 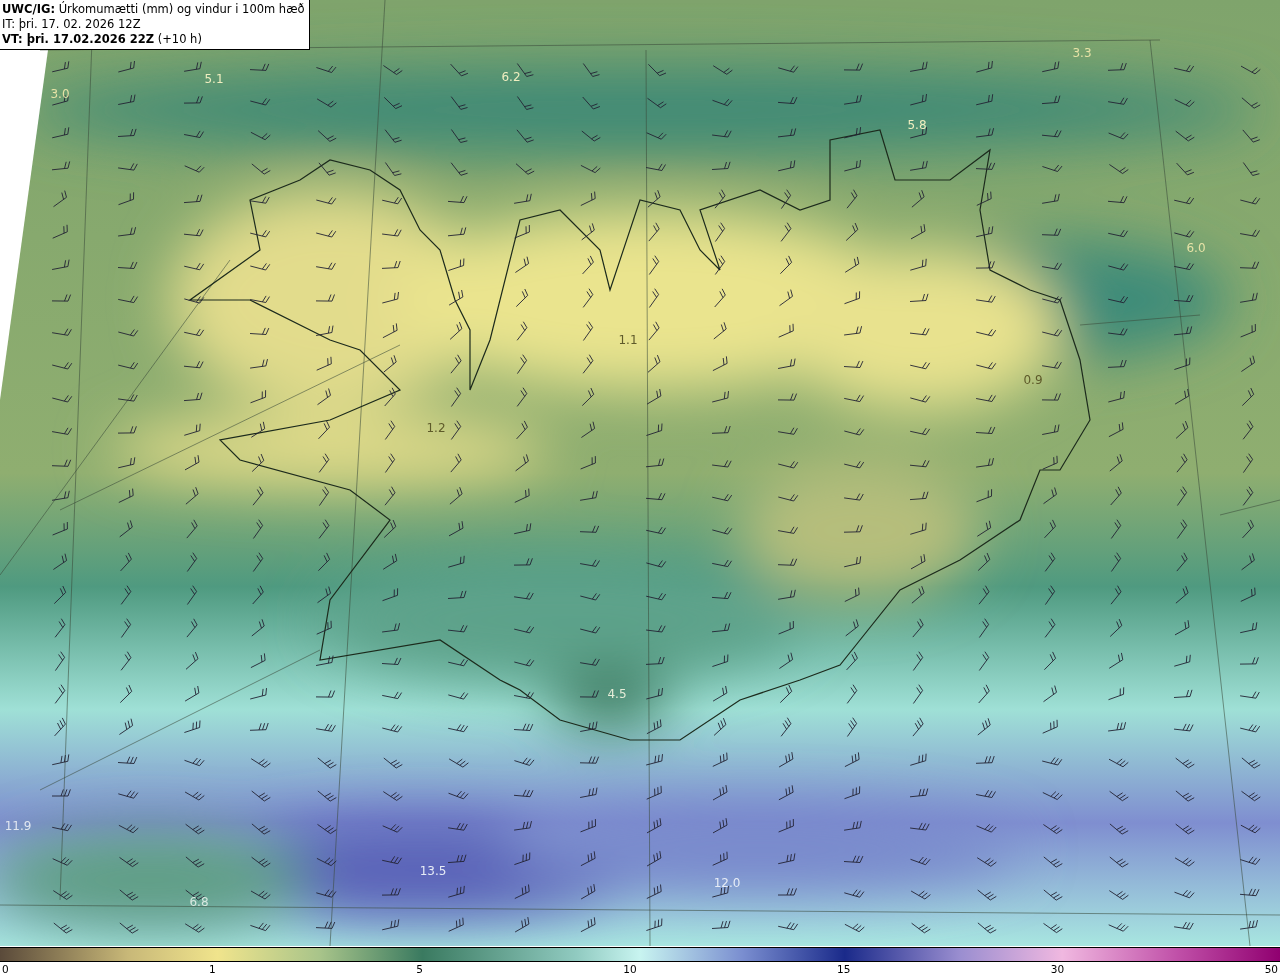 I want to click on scale-tick-label: 10, so click(x=630, y=969).